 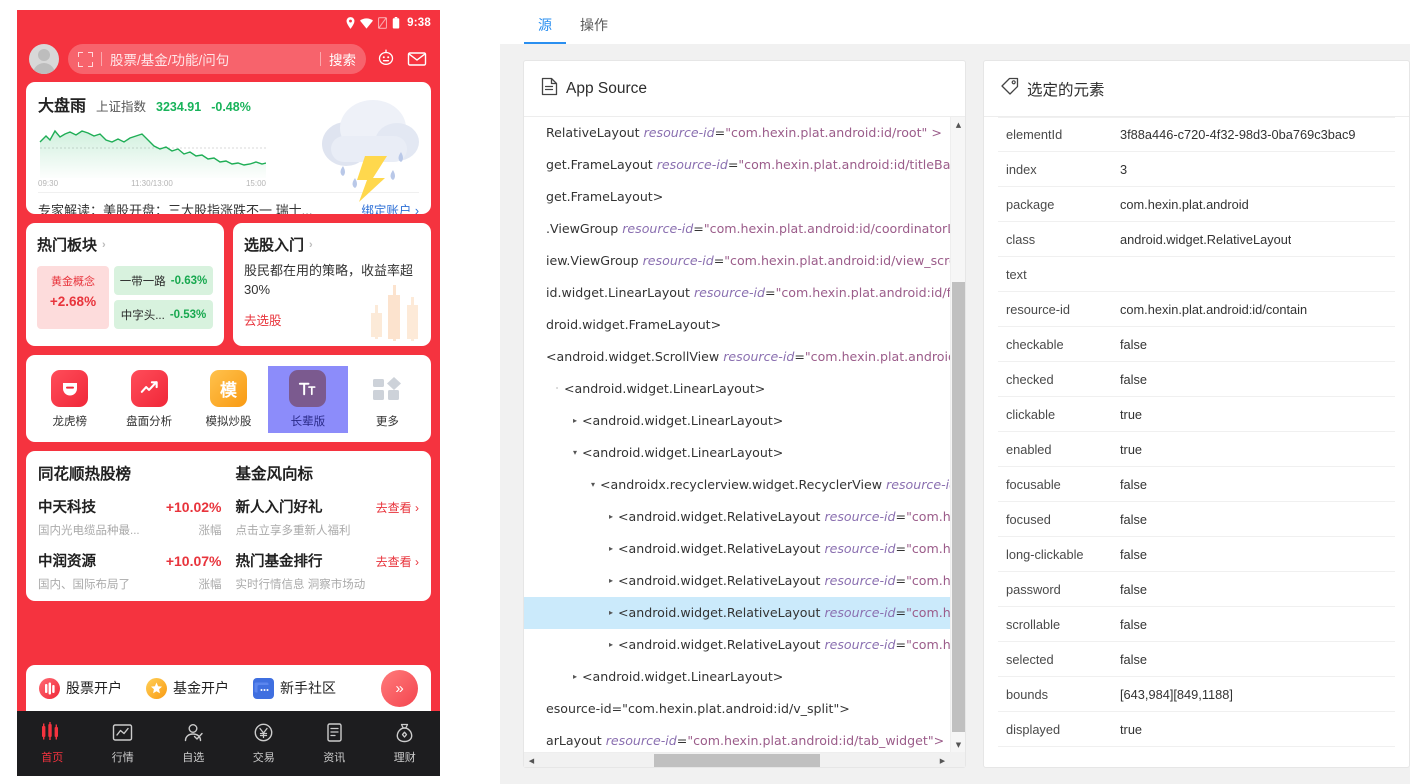 What do you see at coordinates (80, 688) in the screenshot?
I see `promo-stock-account: 股票开户` at bounding box center [80, 688].